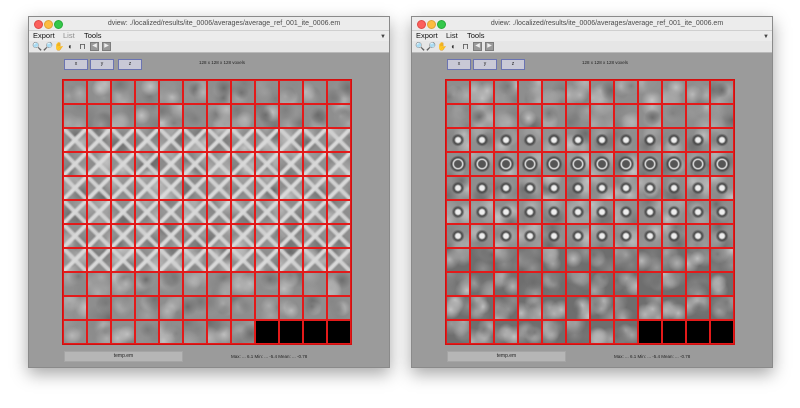 The image size is (800, 408). Describe the element at coordinates (427, 36) in the screenshot. I see `menu-export: Export` at that location.